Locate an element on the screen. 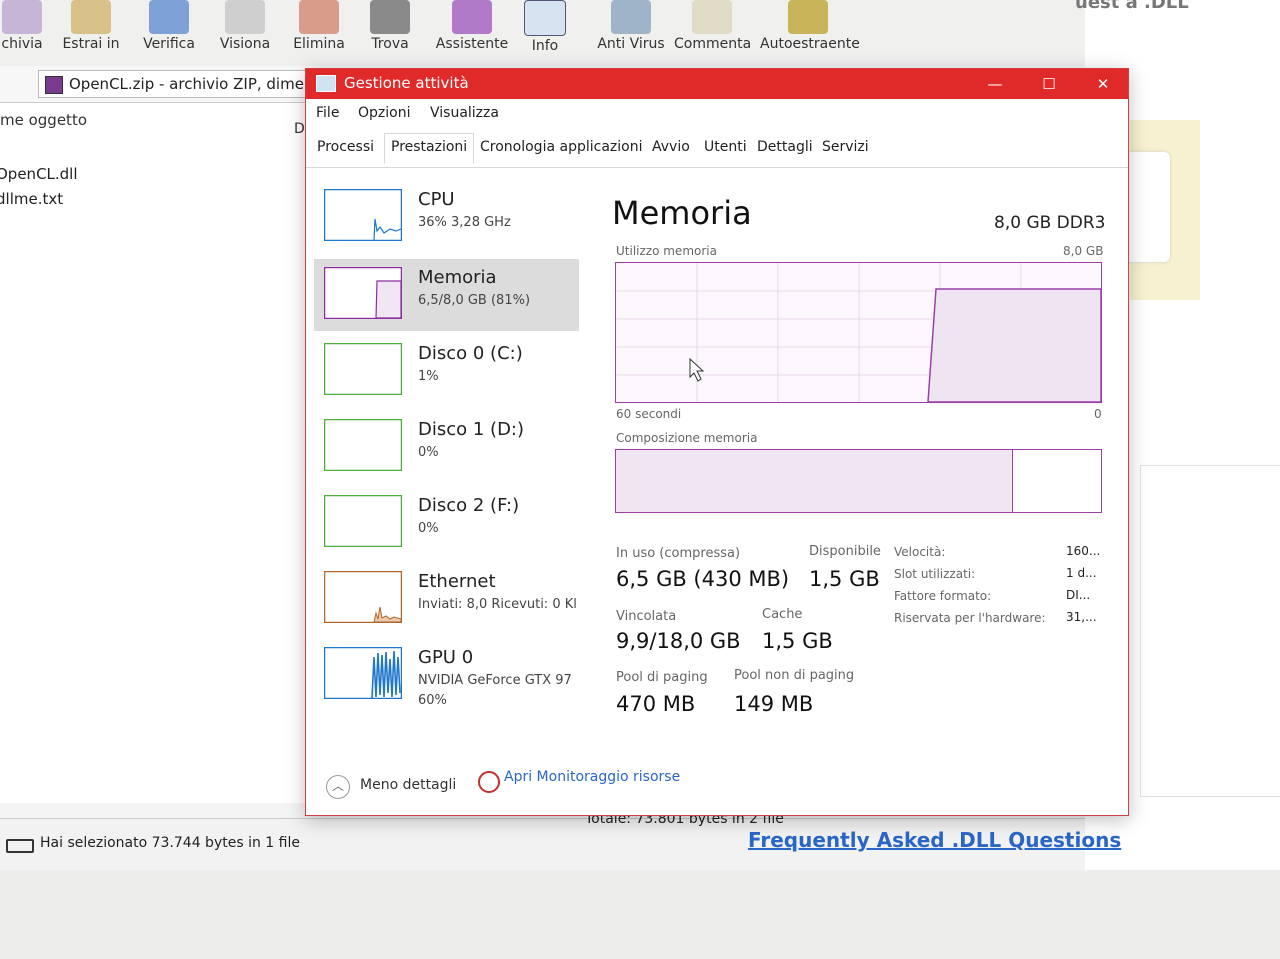 This screenshot has width=1280, height=959. minimize-button: — is located at coordinates (995, 84).